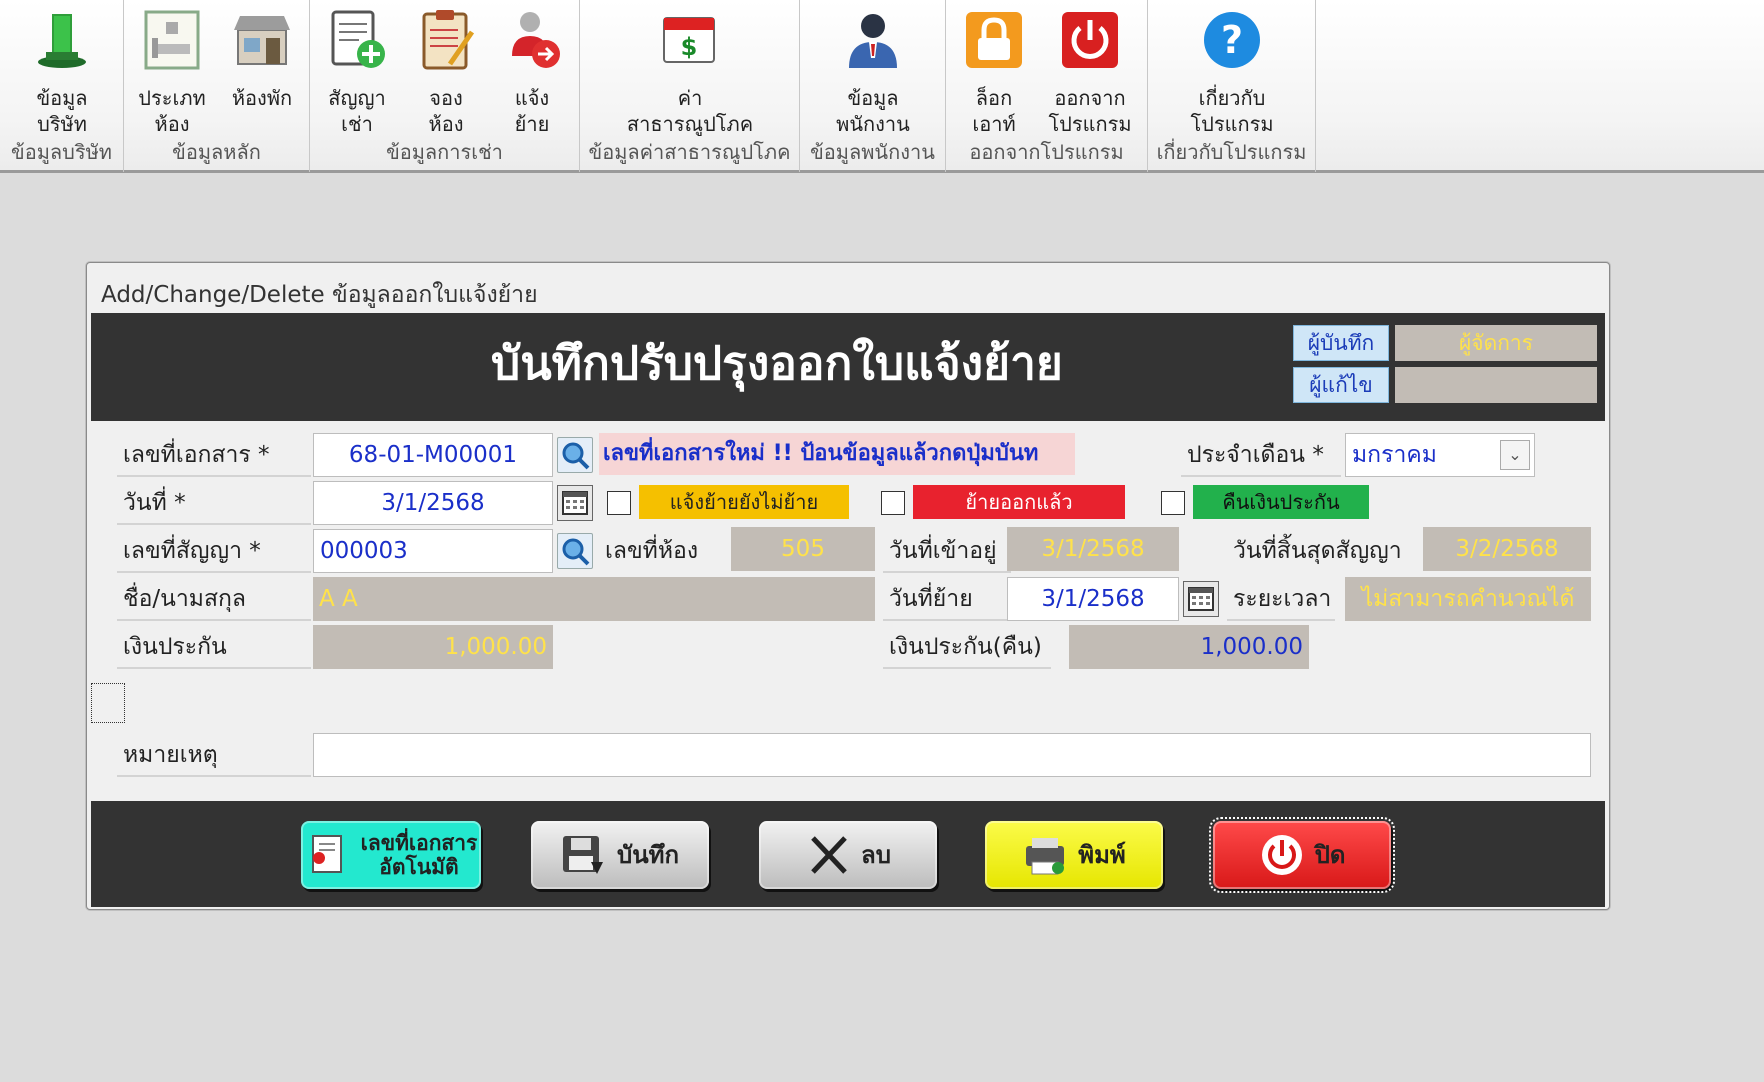 This screenshot has width=1764, height=1082. What do you see at coordinates (433, 503) in the screenshot?
I see `date-field: 3/1/2568` at bounding box center [433, 503].